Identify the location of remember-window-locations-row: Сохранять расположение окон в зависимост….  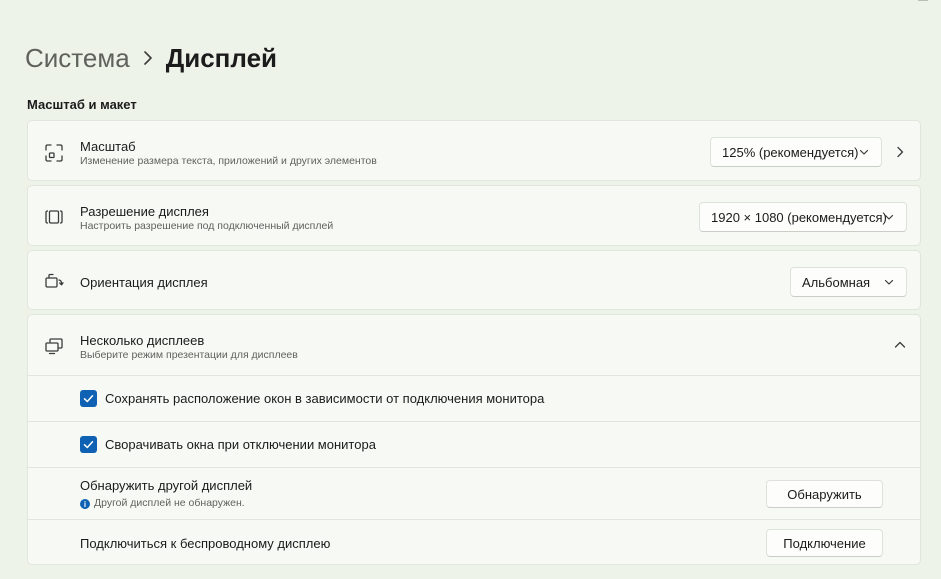
(474, 398).